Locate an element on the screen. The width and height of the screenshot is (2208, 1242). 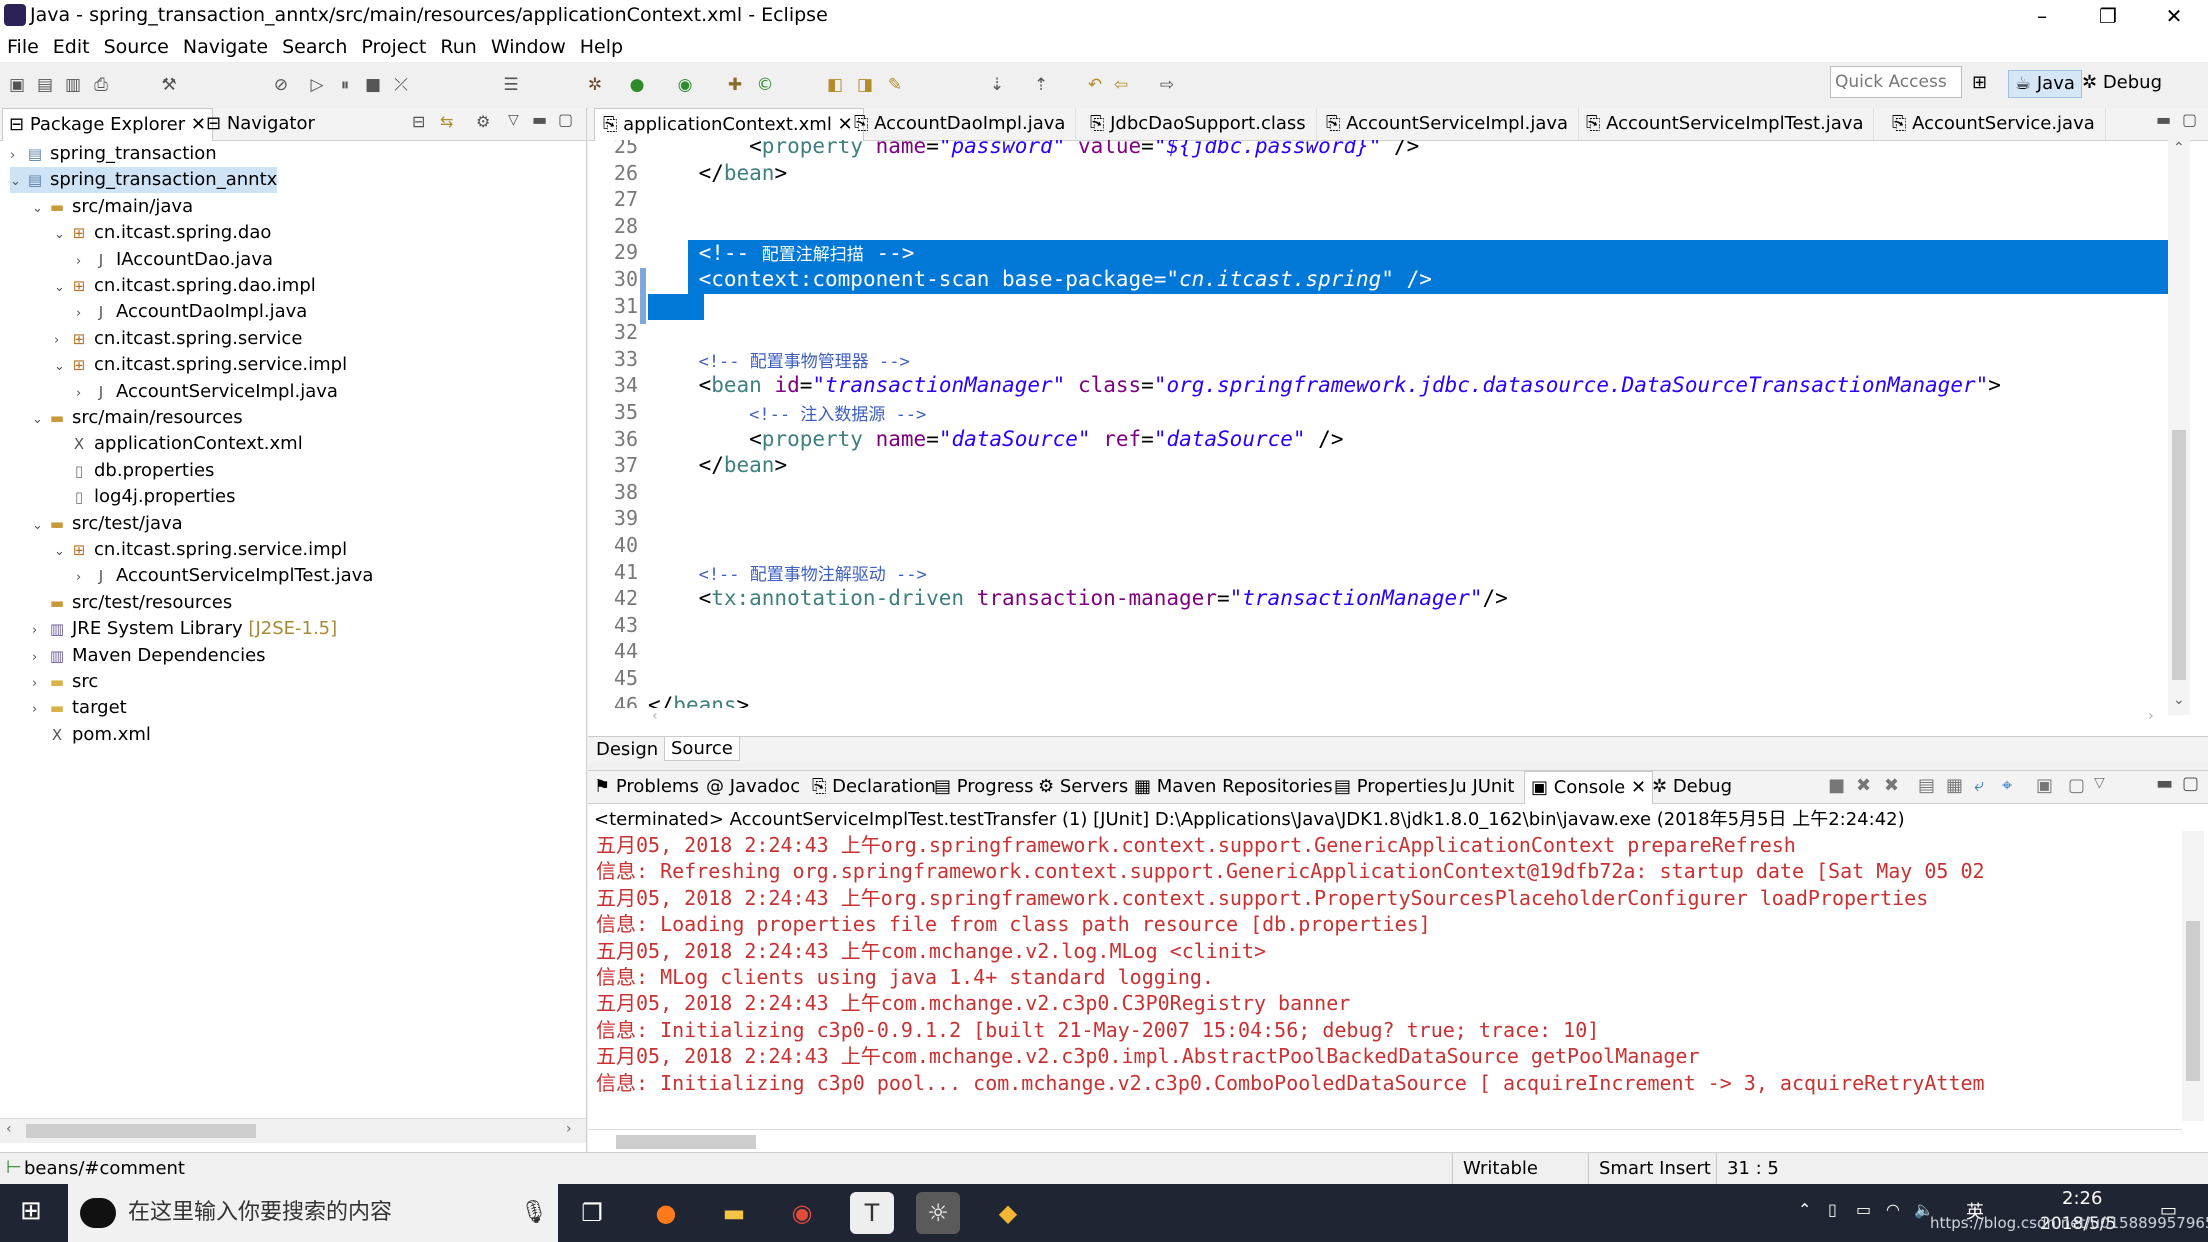
remove-all-icon: ✖ is located at coordinates (1891, 785).